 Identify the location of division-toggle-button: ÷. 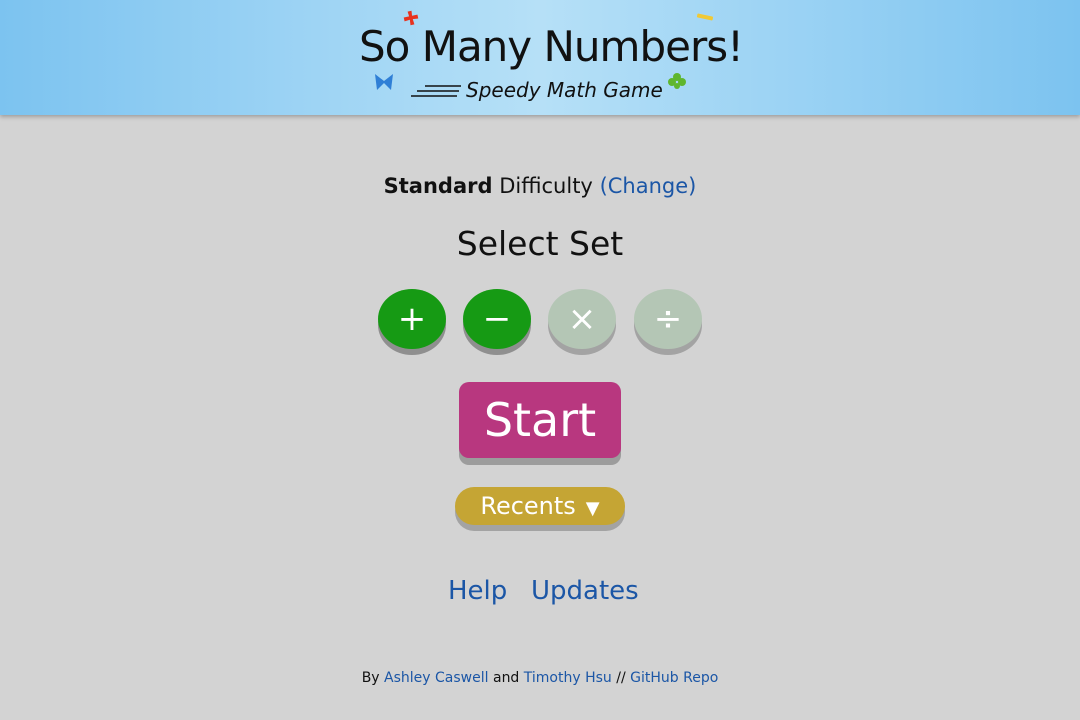
(668, 319).